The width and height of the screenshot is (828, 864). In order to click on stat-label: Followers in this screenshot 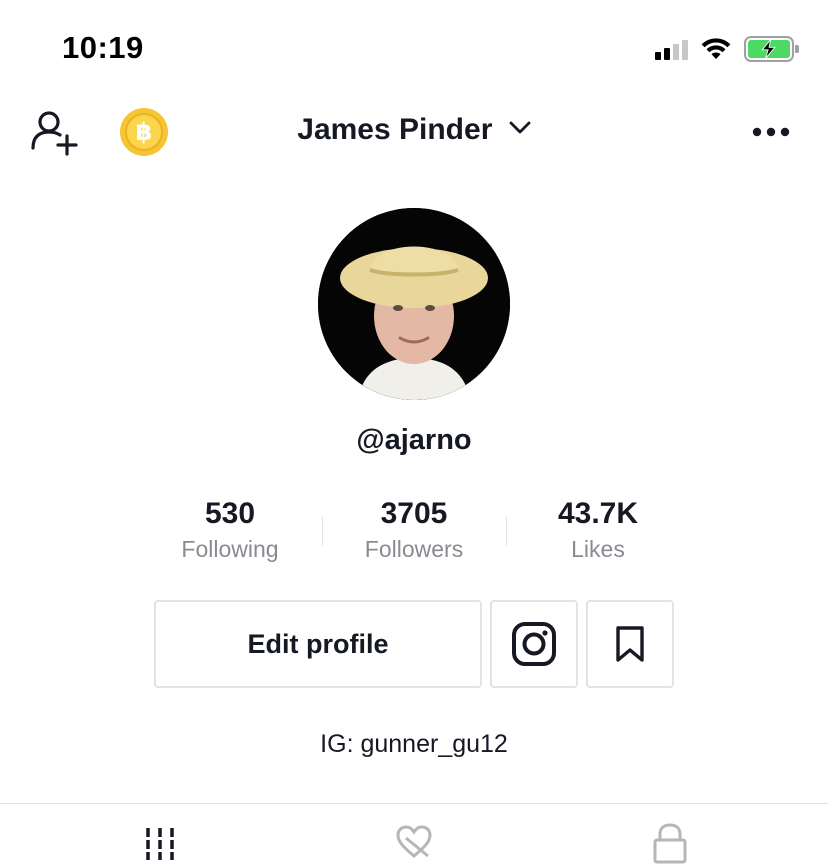, I will do `click(414, 549)`.